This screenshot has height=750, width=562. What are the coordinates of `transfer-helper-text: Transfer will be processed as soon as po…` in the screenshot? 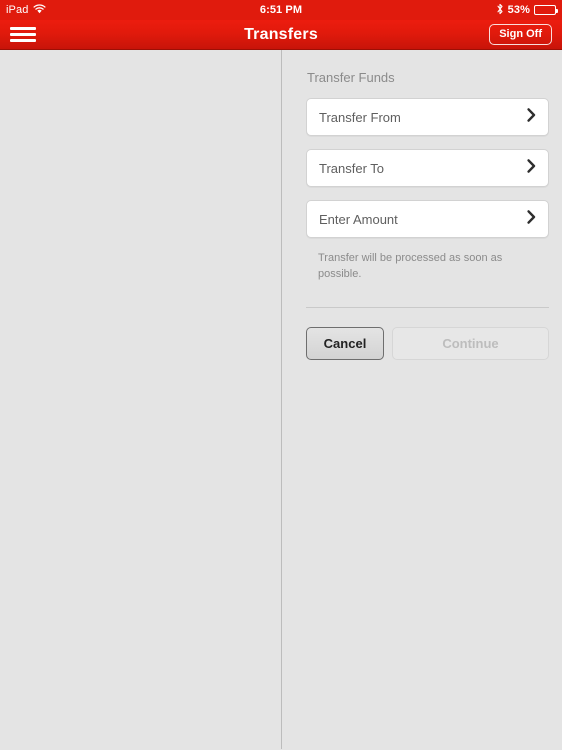 It's located at (410, 266).